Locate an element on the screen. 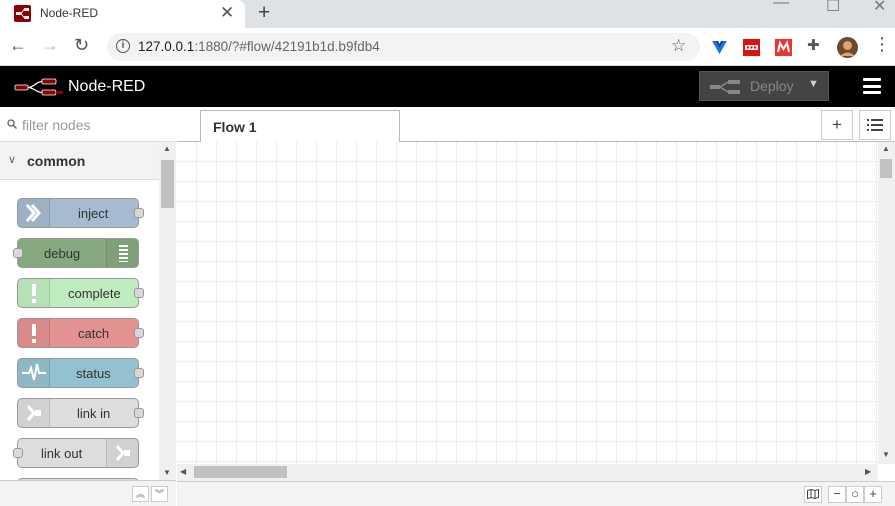 The image size is (895, 506). arrow-in-icon is located at coordinates (34, 213).